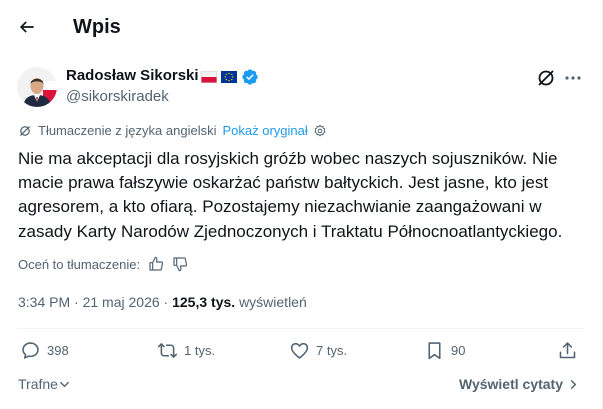 The height and width of the screenshot is (409, 603). I want to click on action-bar: 398 1 tys. 7 tys. 90, so click(301, 354).